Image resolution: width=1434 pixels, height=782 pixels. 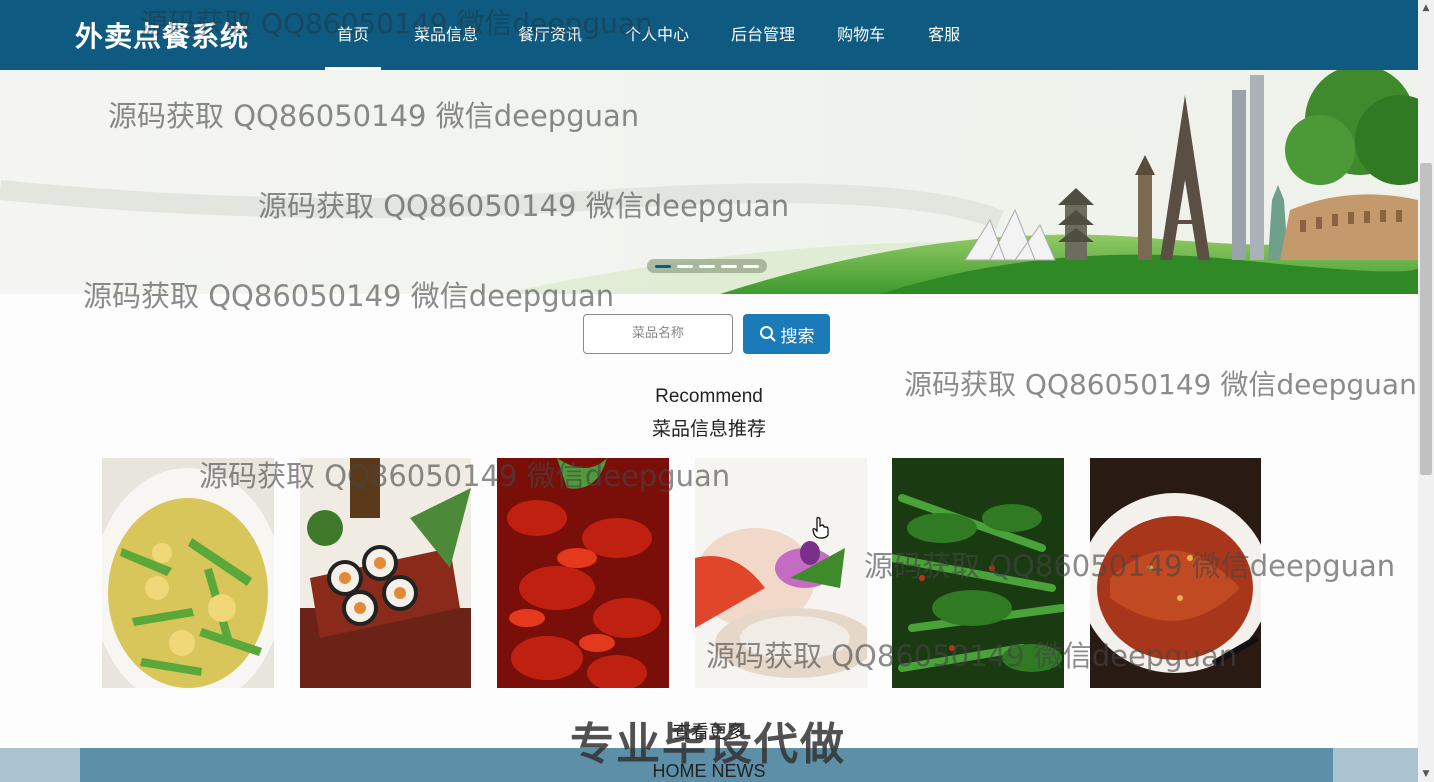 I want to click on carousel-indicators, so click(x=707, y=266).